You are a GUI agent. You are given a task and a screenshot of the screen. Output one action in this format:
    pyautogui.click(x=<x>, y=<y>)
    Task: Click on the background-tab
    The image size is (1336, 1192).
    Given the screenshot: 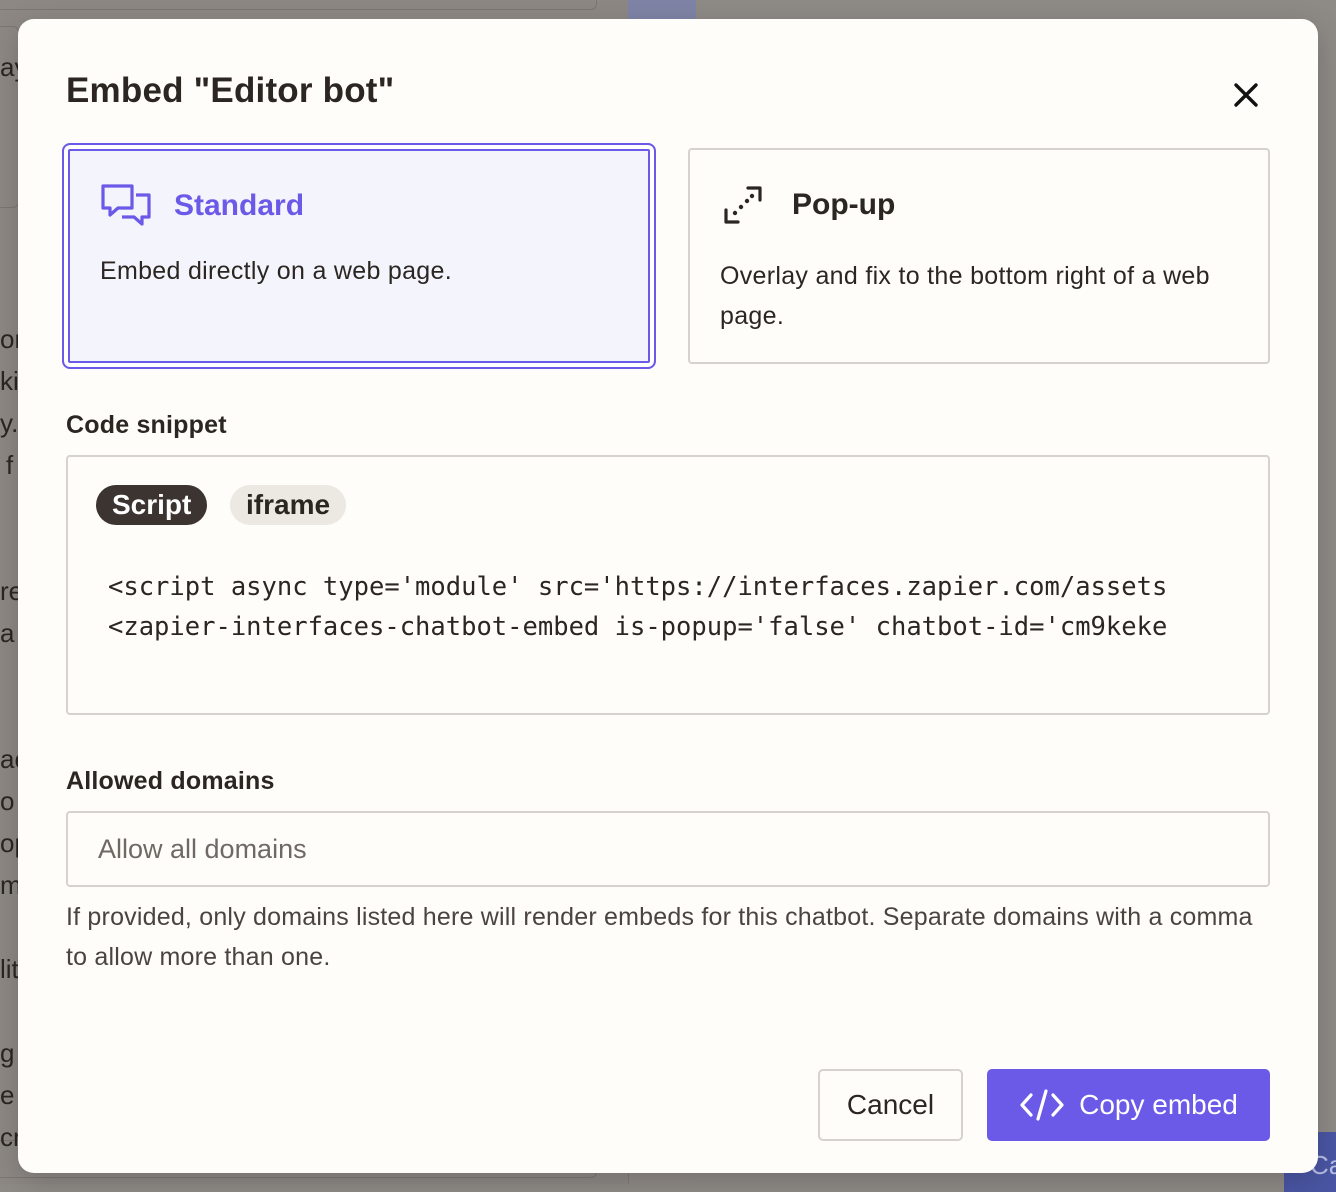 What is the action you would take?
    pyautogui.click(x=662, y=10)
    